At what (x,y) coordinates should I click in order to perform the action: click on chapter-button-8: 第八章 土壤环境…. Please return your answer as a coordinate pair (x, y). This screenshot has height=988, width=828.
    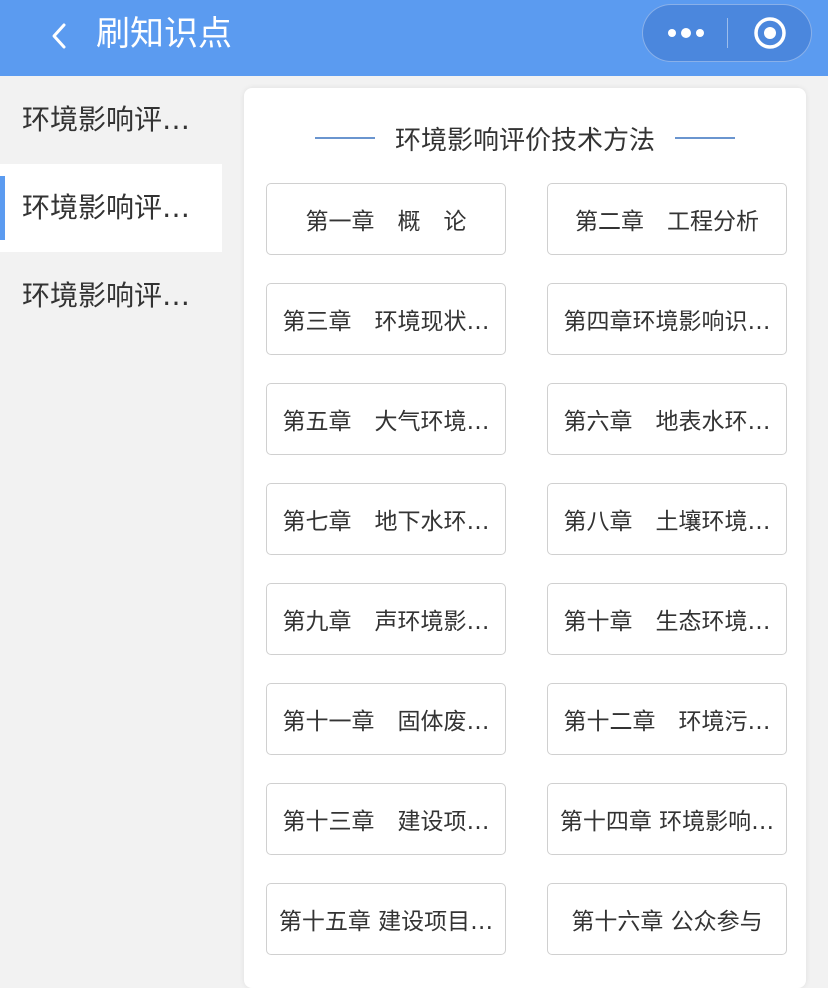
    Looking at the image, I should click on (667, 519).